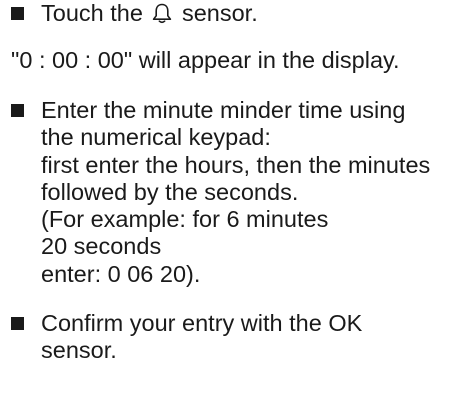 The image size is (474, 396). I want to click on step-line: first enter the hours, then the minutes, so click(236, 164).